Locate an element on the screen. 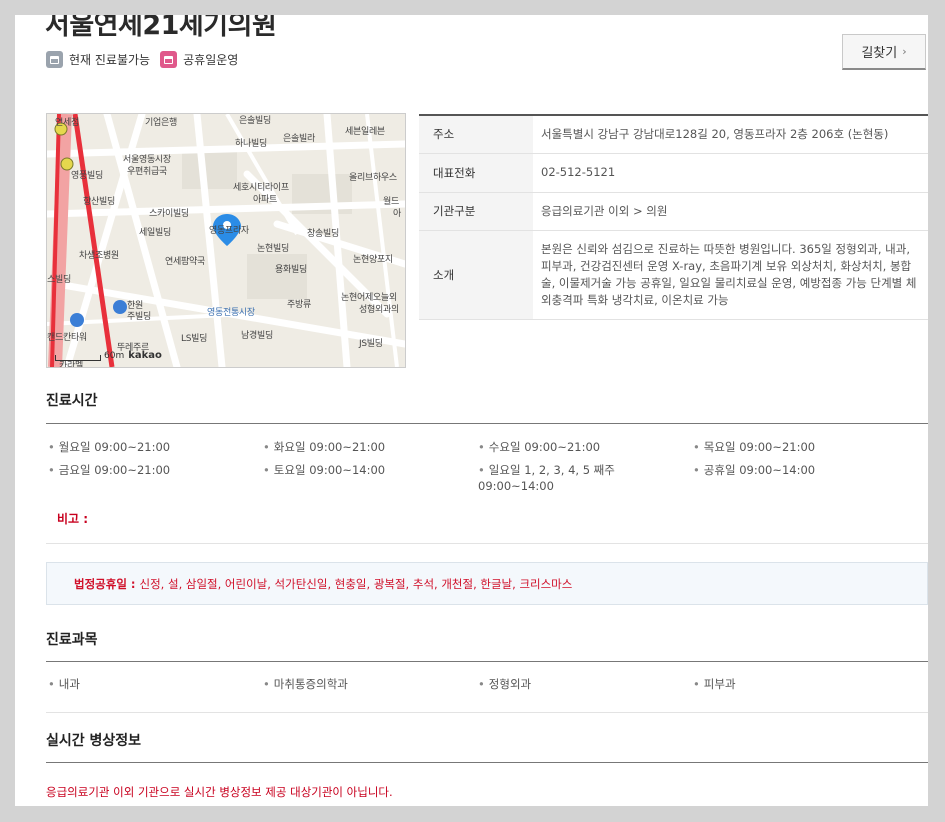 Image resolution: width=945 pixels, height=822 pixels. map-label: 남경빌딩 is located at coordinates (257, 336).